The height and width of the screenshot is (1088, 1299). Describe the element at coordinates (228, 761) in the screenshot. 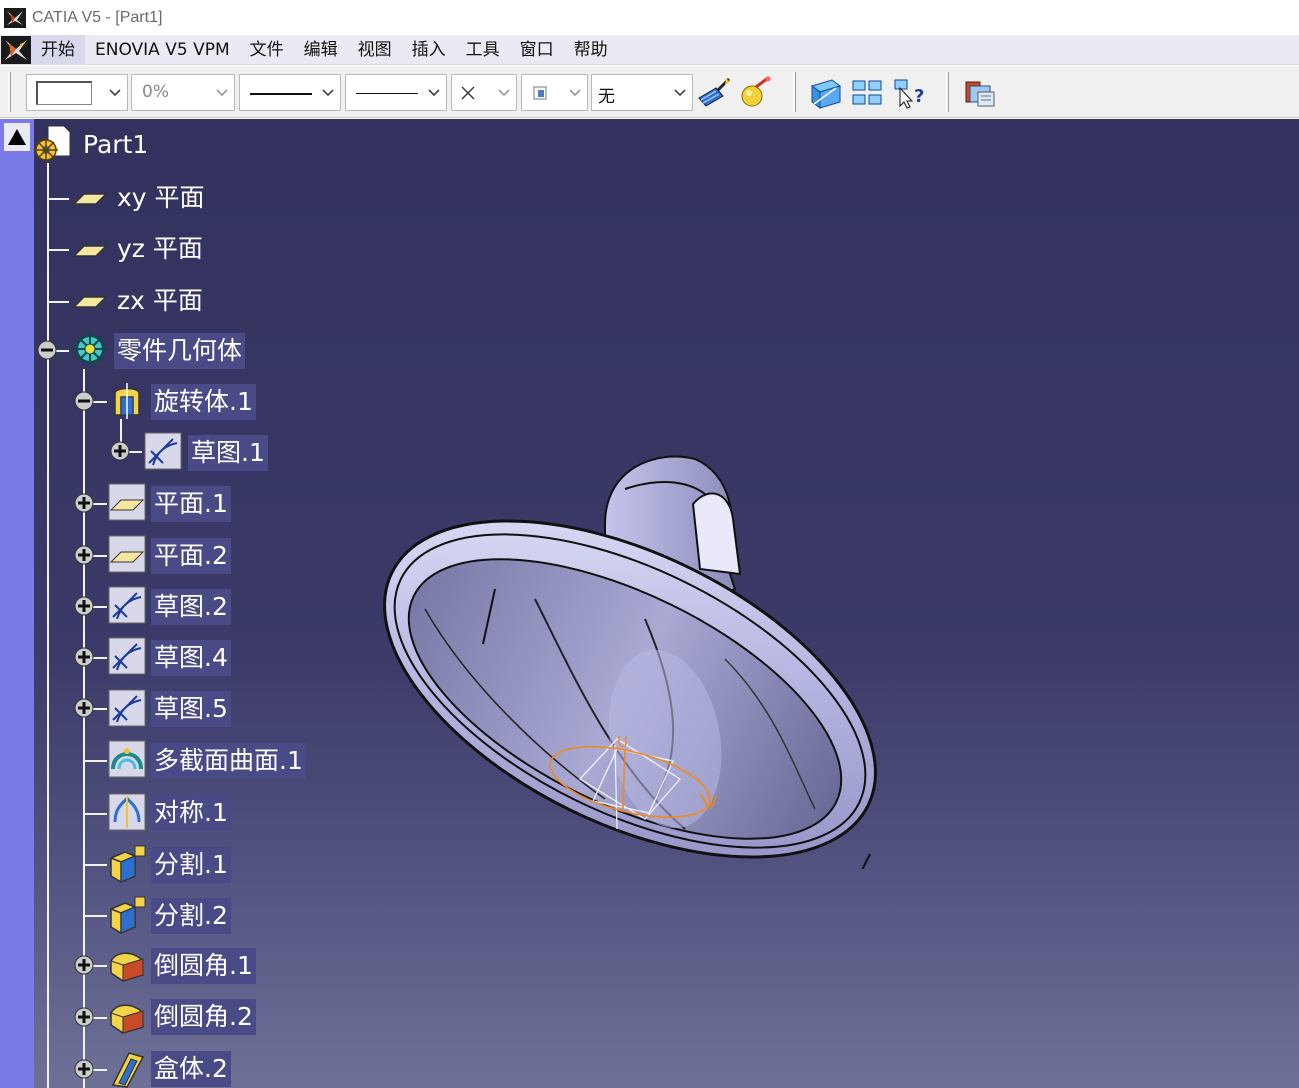

I see `tree-node-multisection-surface-1: 多截面曲面.1` at that location.